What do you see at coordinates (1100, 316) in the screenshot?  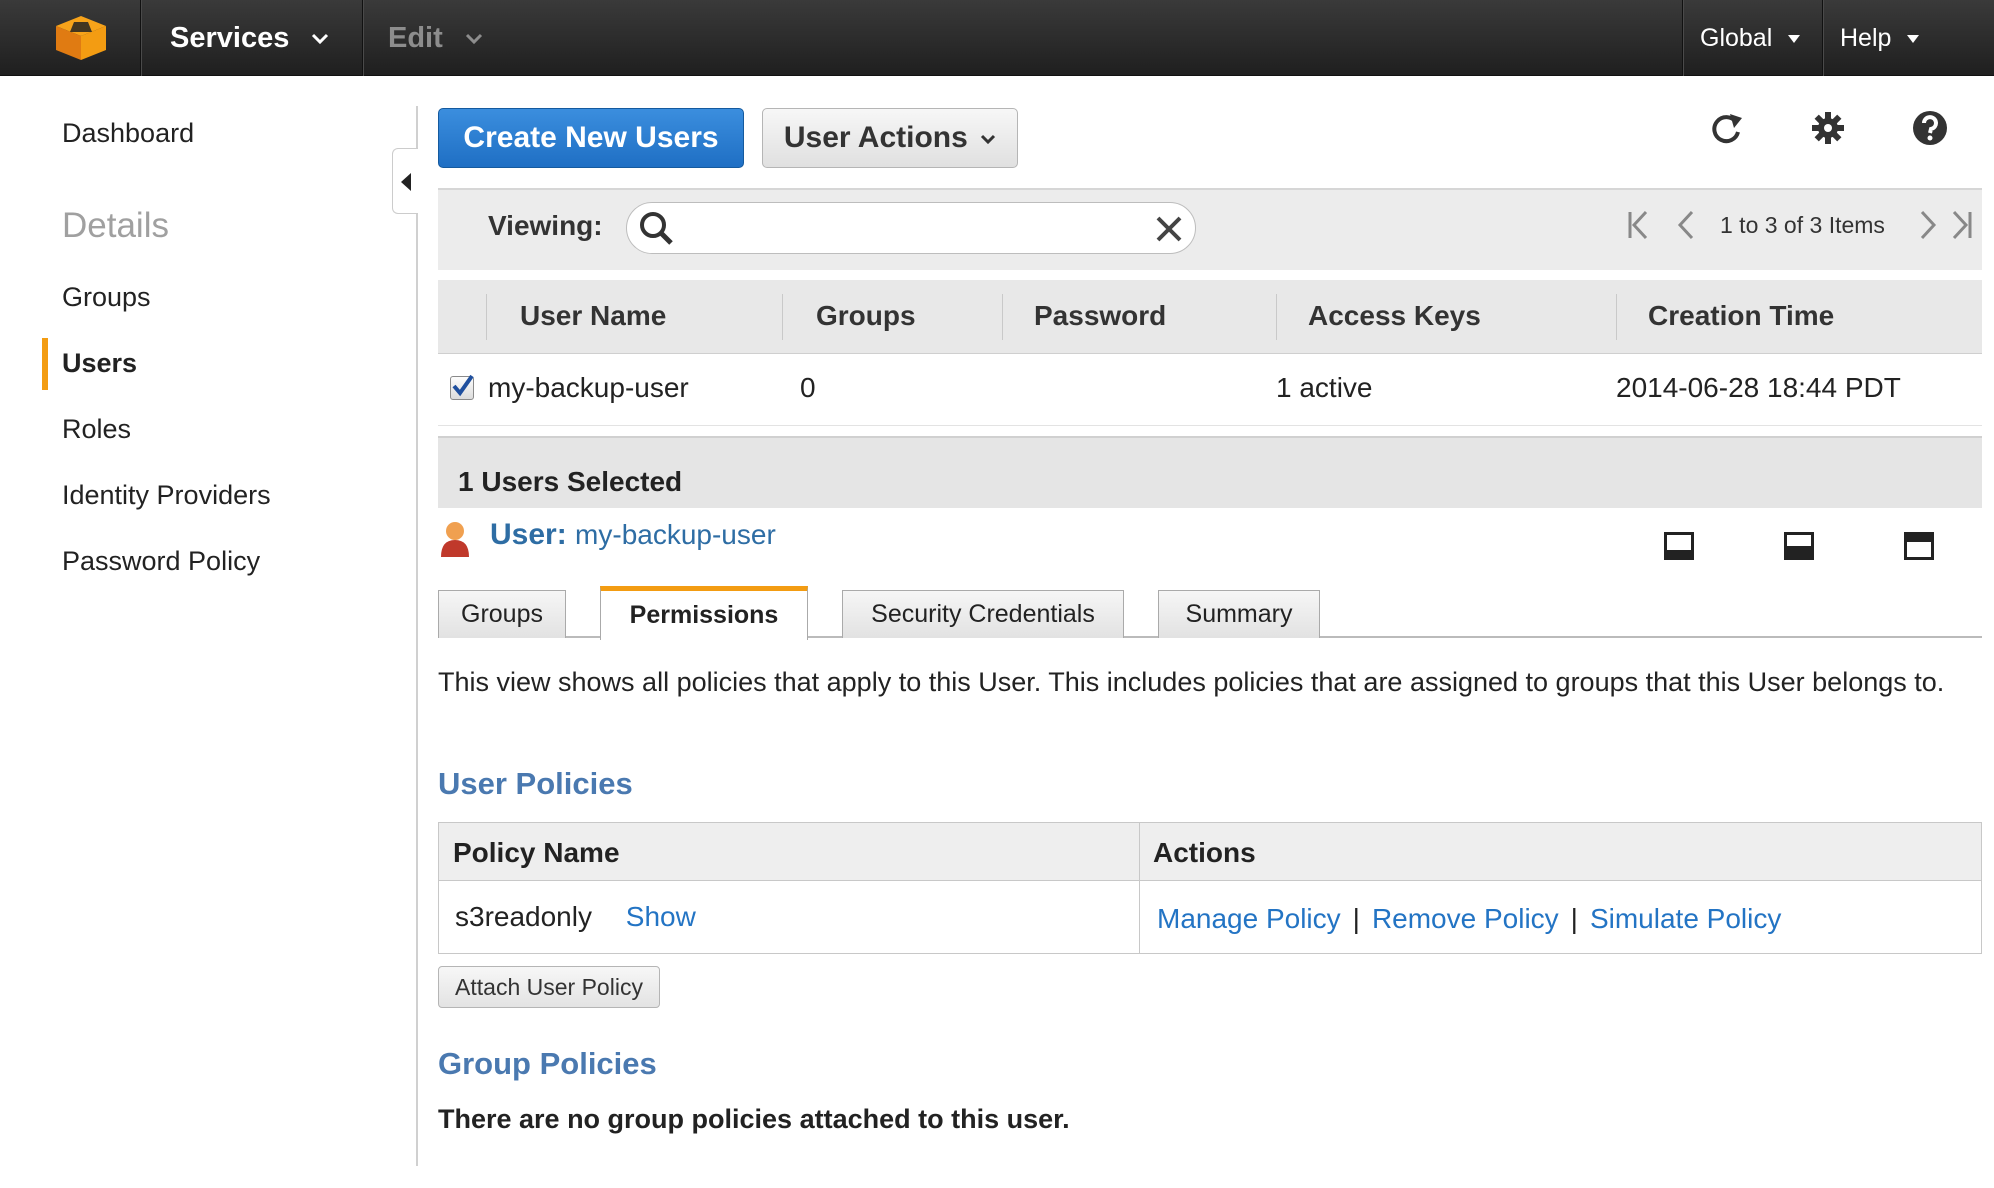 I see `column-header-password: Password` at bounding box center [1100, 316].